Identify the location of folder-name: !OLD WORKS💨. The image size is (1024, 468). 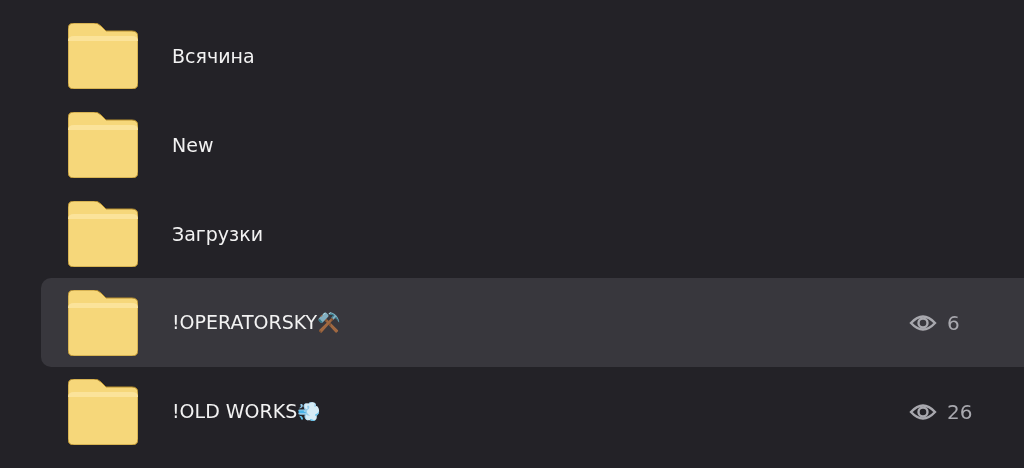
(247, 411).